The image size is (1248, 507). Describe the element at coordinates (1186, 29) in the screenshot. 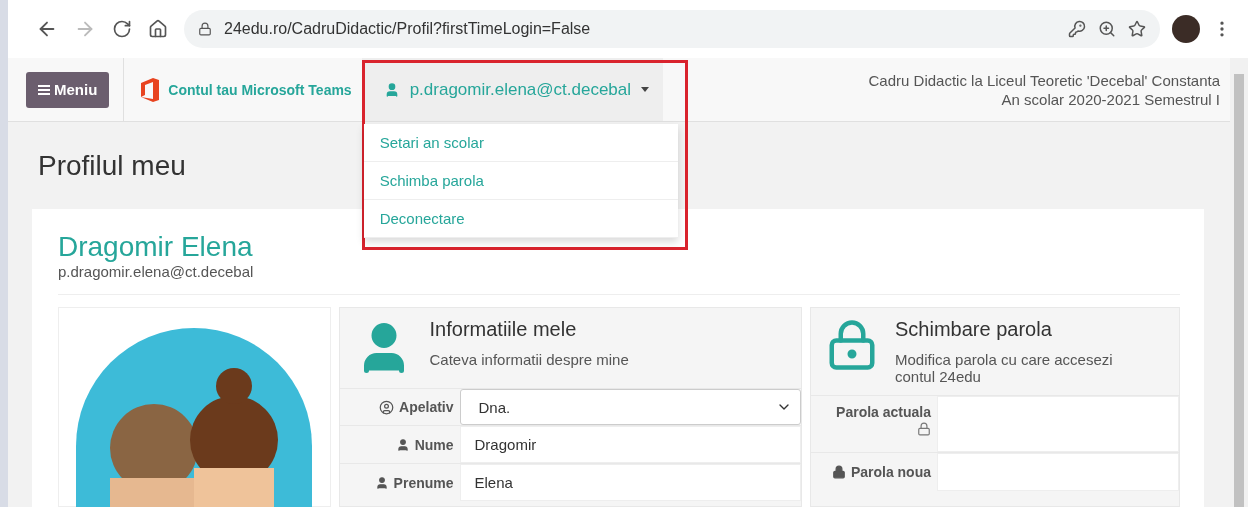

I see `profile-avatar` at that location.